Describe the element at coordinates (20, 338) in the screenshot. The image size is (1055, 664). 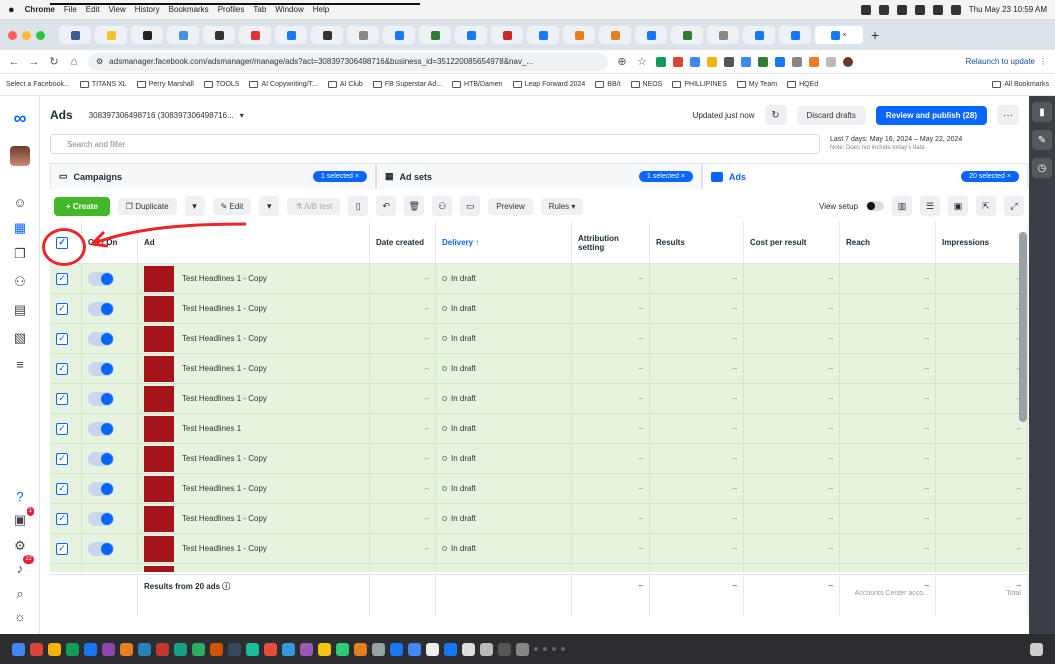
I see `library-icon: ▧` at that location.